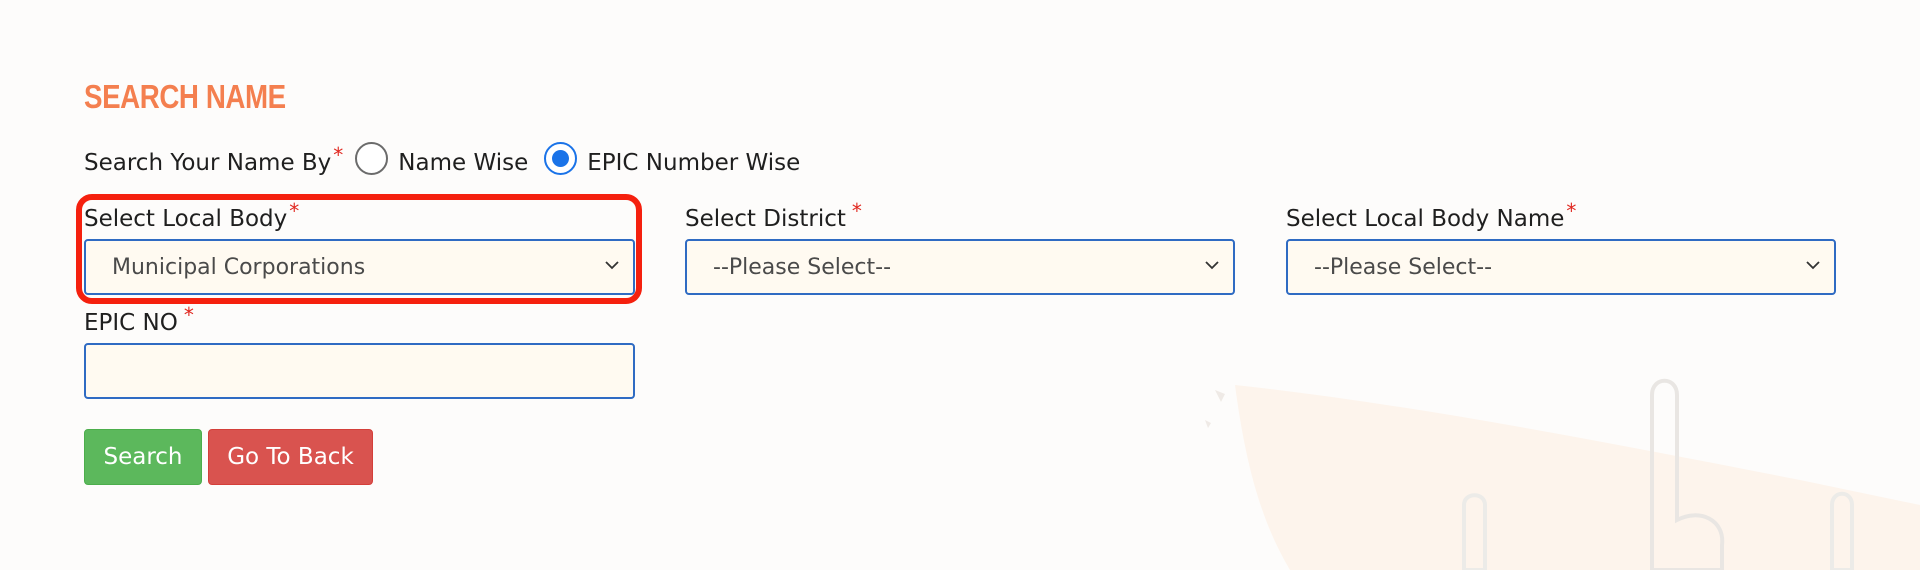 The width and height of the screenshot is (1920, 570). Describe the element at coordinates (1561, 267) in the screenshot. I see `local-body-name-select: --Please Select--` at that location.